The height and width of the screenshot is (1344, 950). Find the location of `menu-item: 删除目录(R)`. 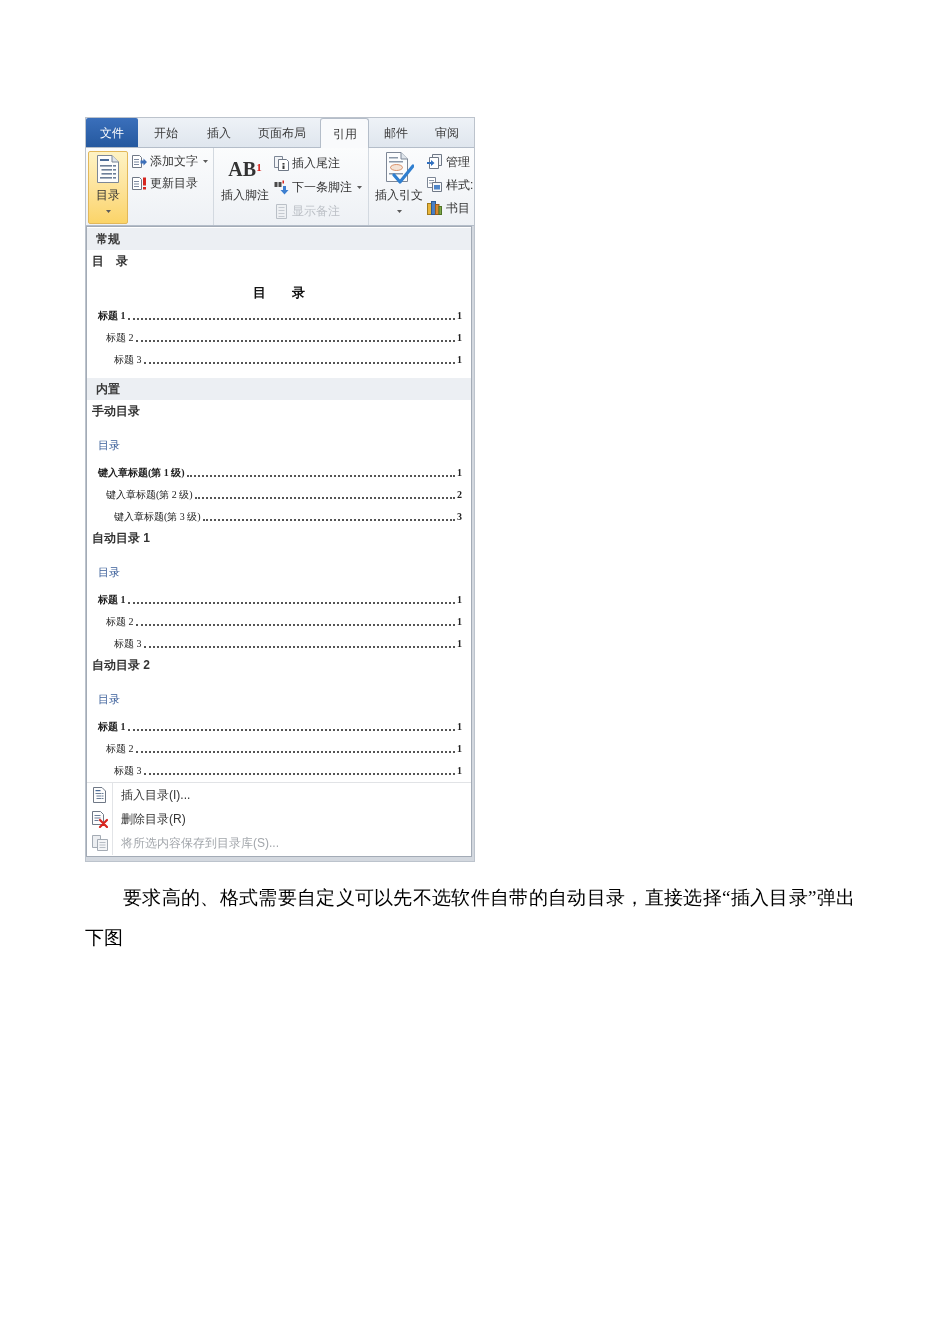

menu-item: 删除目录(R) is located at coordinates (149, 819).